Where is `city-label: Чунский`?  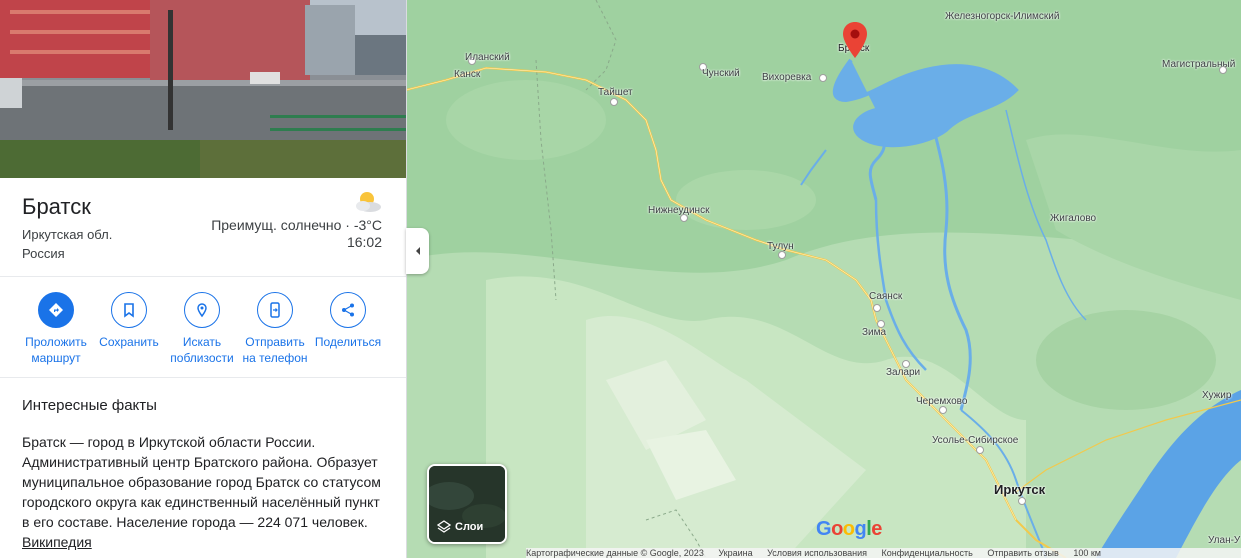
city-label: Чунский is located at coordinates (721, 73).